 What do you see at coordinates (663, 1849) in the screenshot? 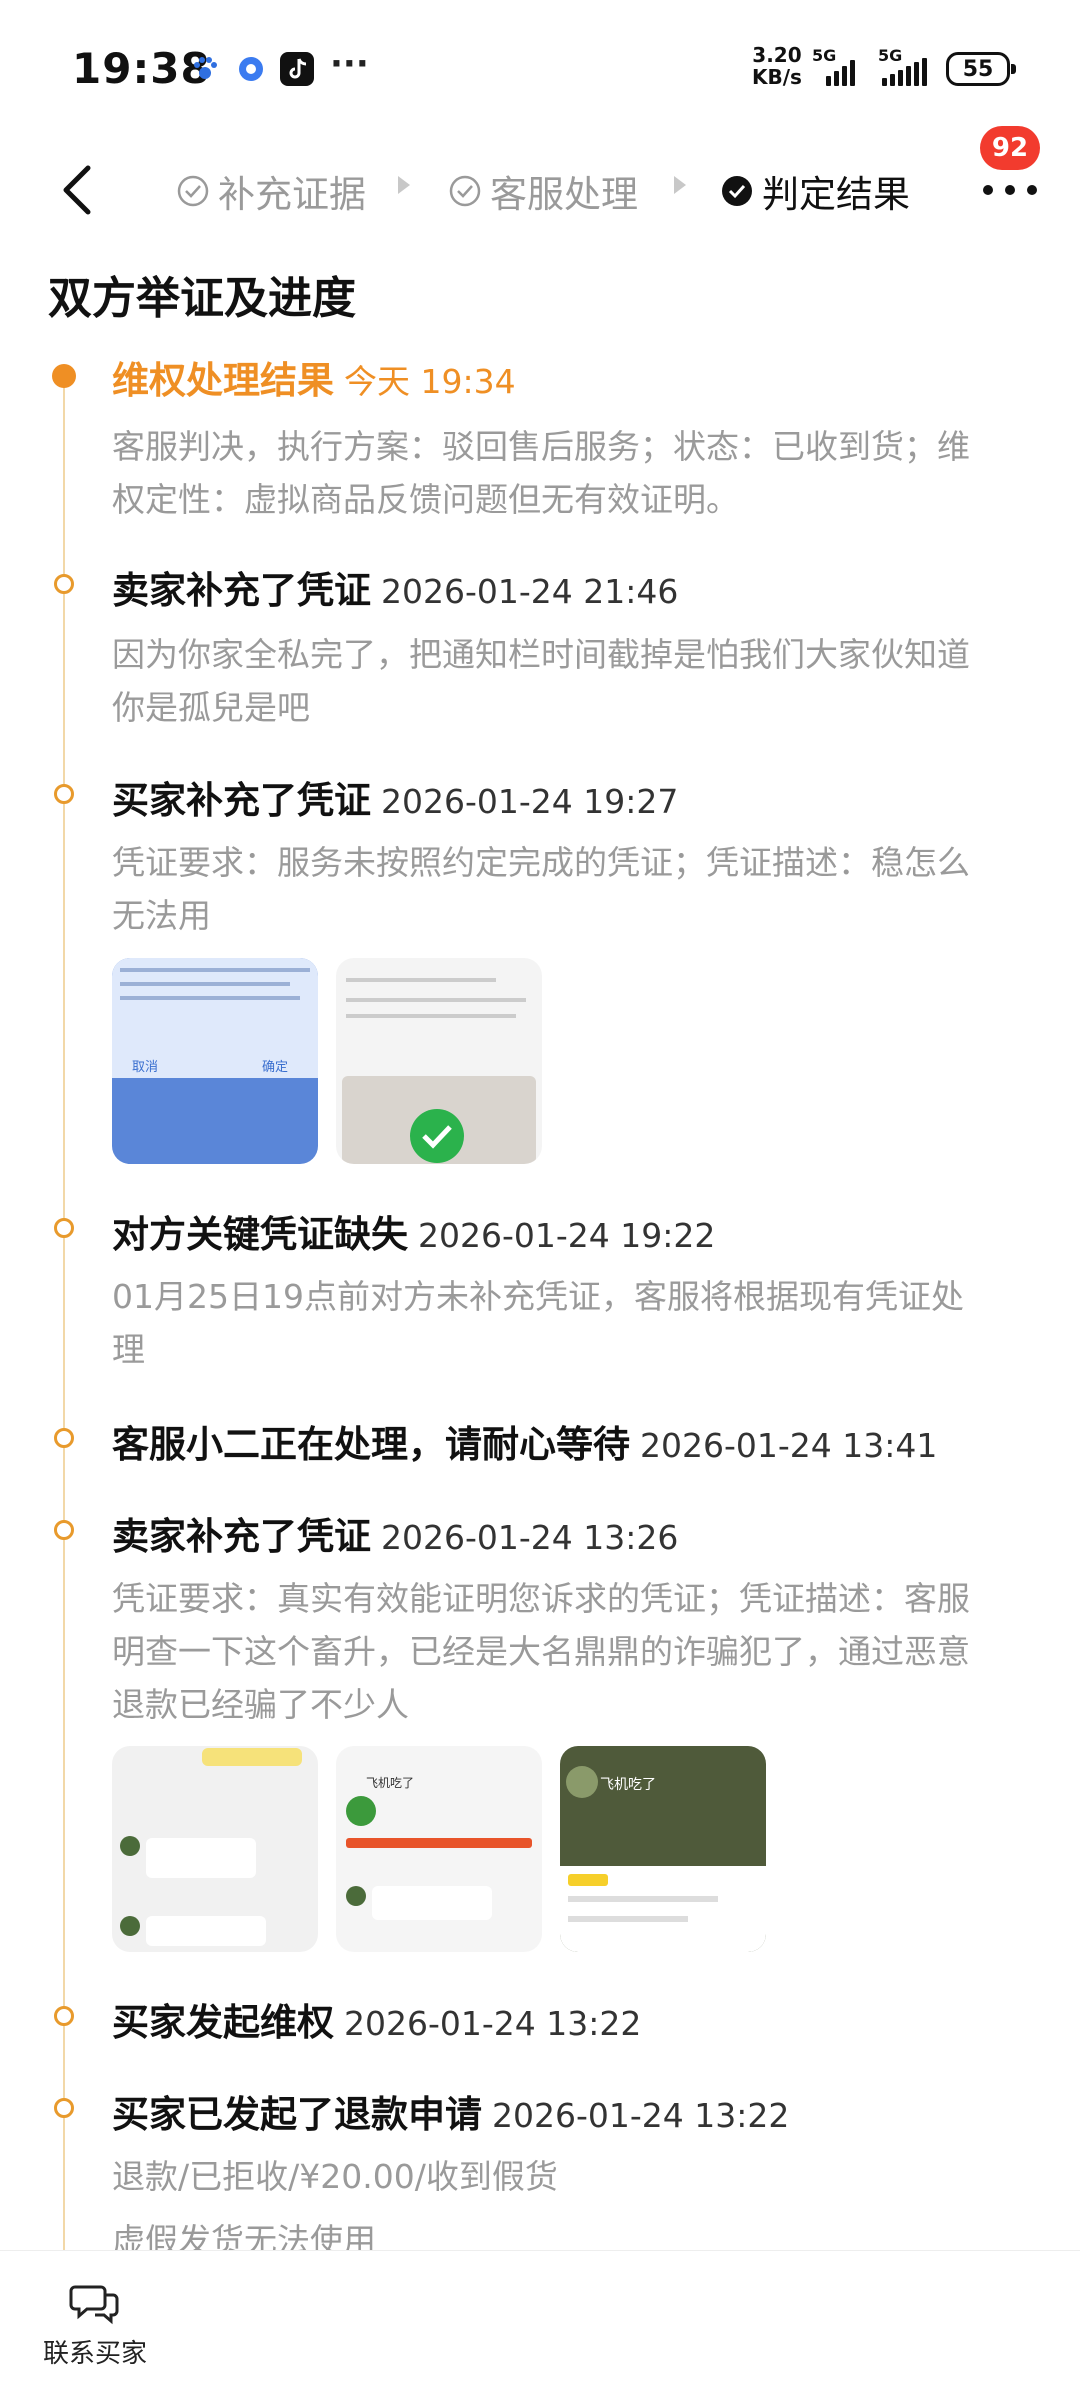
I see `evidence-image-profile: 飞机吃了` at bounding box center [663, 1849].